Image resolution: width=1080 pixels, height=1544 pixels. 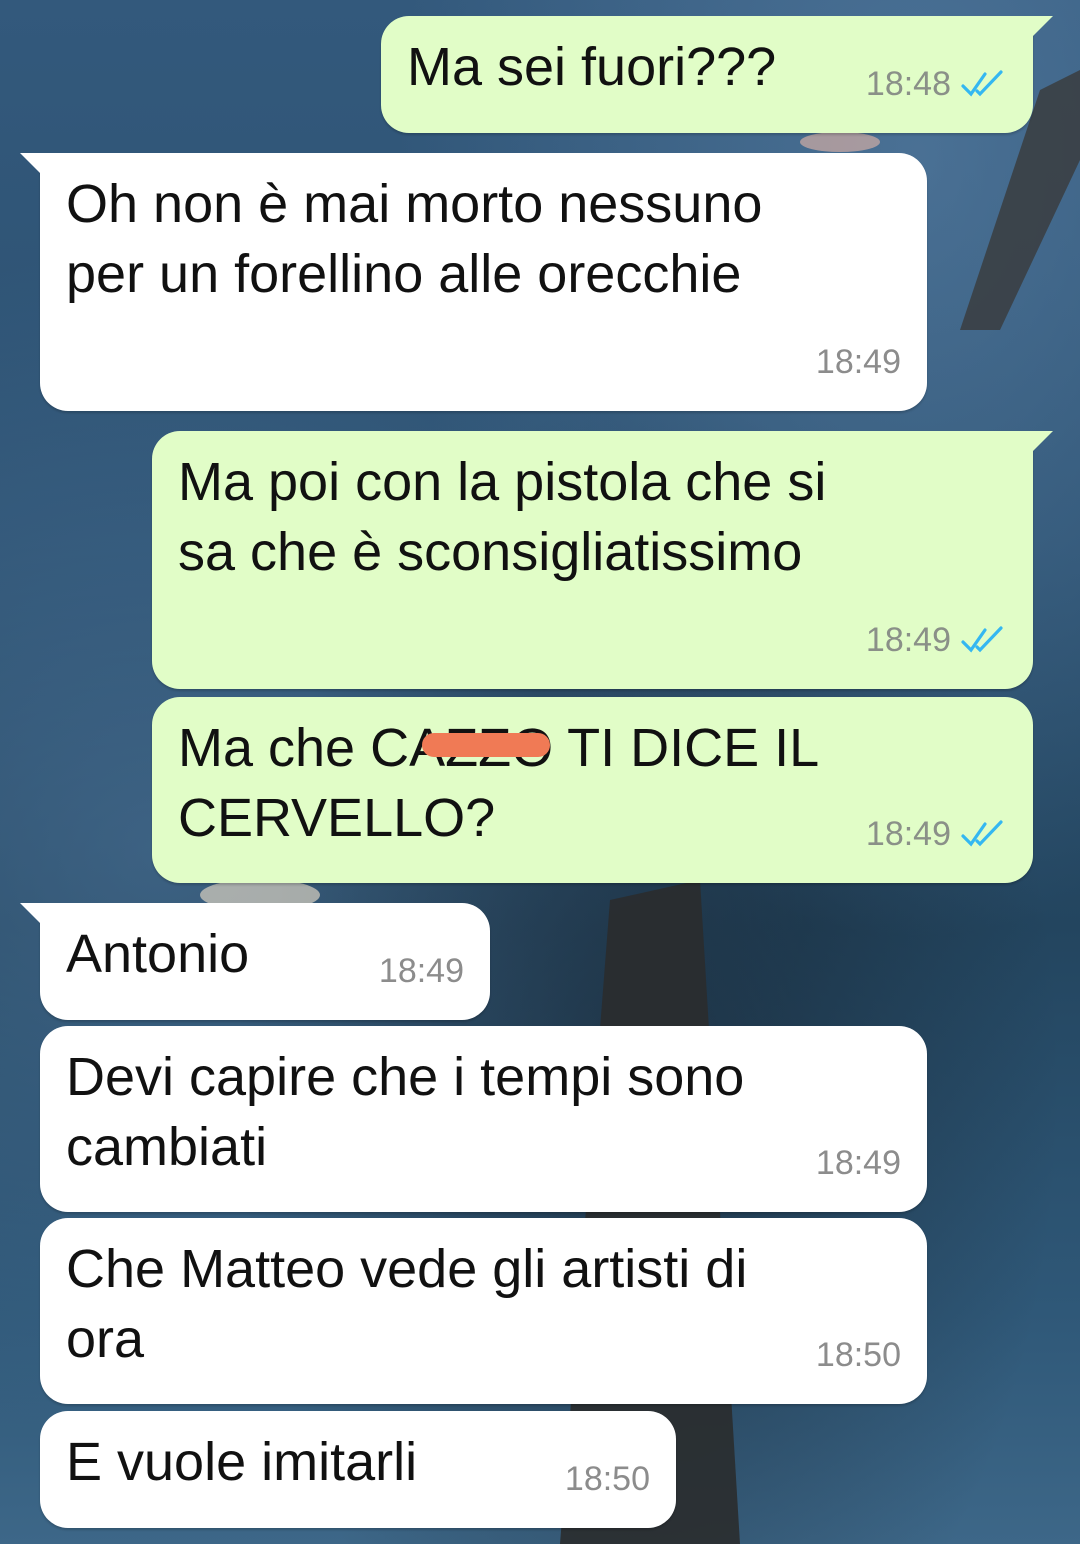 I want to click on message-time: 18:48, so click(x=908, y=84).